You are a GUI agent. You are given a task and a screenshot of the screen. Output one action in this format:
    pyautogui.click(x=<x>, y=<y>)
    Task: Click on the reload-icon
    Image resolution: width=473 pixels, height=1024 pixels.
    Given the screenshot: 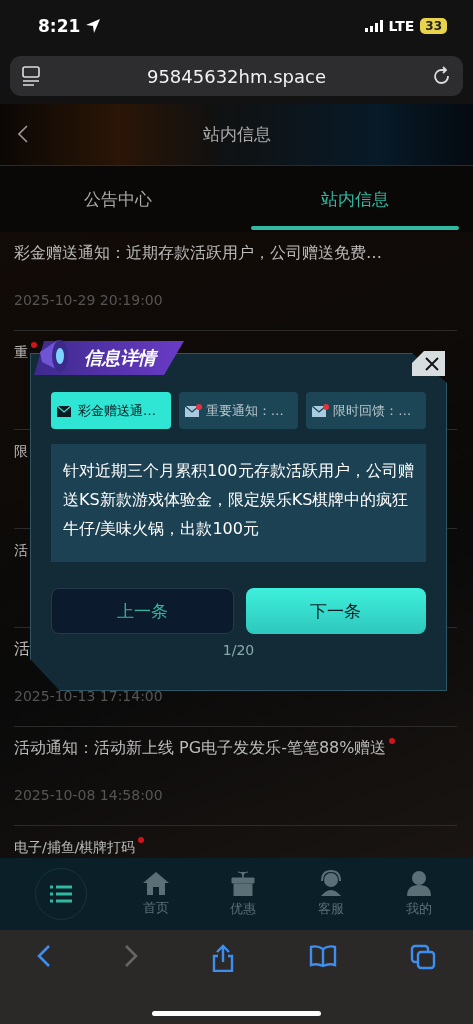 What is the action you would take?
    pyautogui.click(x=442, y=76)
    